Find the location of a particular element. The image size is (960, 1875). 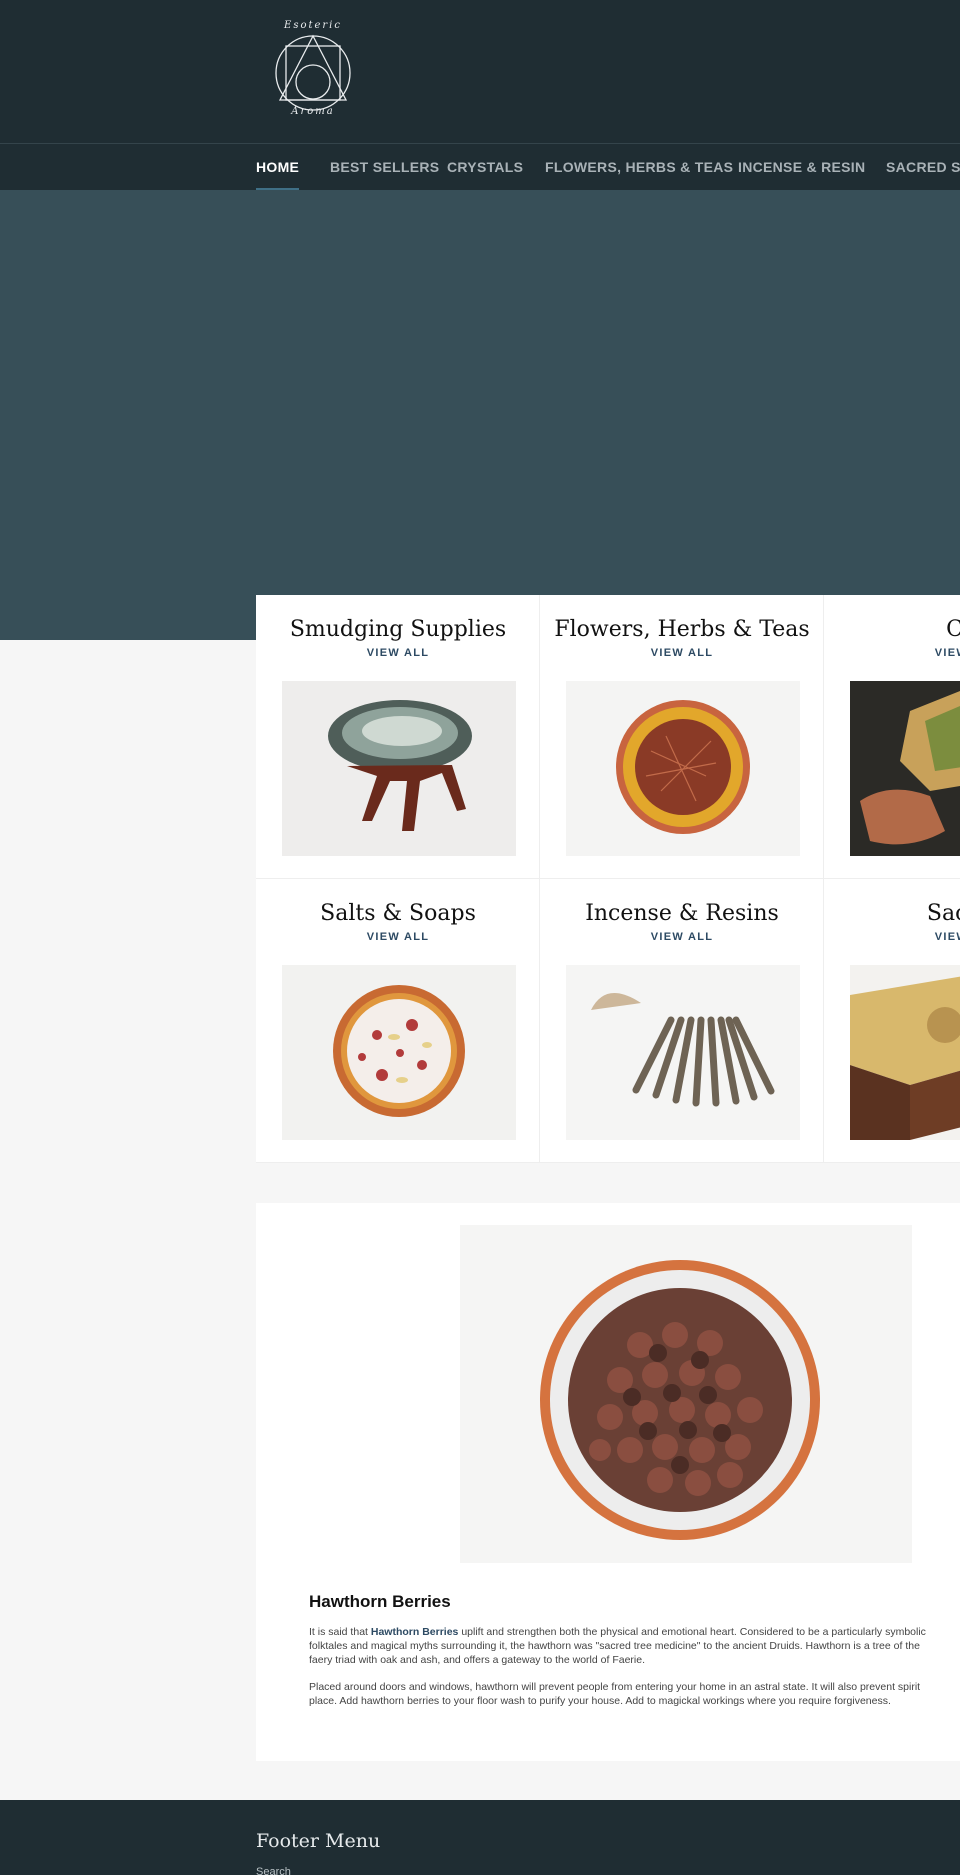

collection-card: Flowers, Herbs & Teas VIEW ALL is located at coordinates (682, 737).